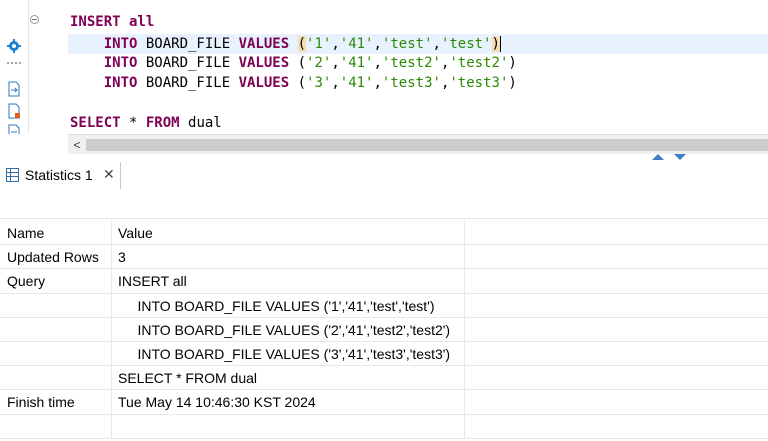 This screenshot has height=441, width=768. What do you see at coordinates (288, 233) in the screenshot?
I see `value-cell: Value` at bounding box center [288, 233].